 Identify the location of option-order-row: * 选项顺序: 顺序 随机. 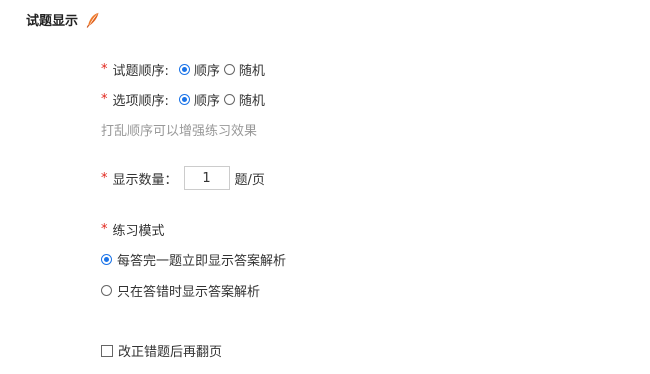
(185, 99).